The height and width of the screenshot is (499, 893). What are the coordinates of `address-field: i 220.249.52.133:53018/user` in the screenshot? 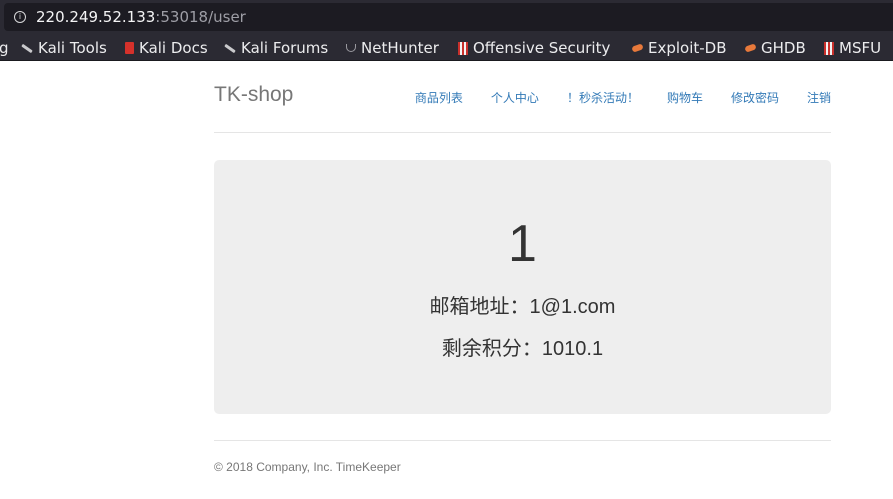 It's located at (448, 17).